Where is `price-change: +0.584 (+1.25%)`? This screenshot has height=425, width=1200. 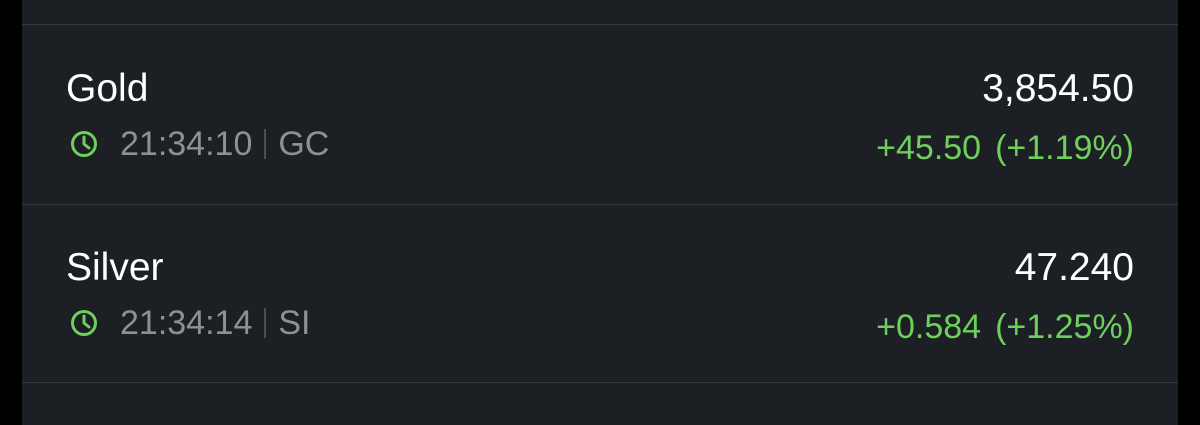 price-change: +0.584 (+1.25%) is located at coordinates (1005, 327).